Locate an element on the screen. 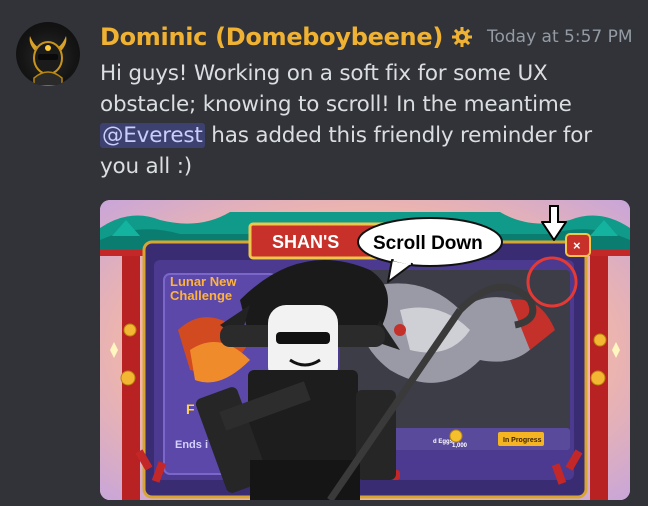  panel-title-line1: Lunar New is located at coordinates (203, 281).